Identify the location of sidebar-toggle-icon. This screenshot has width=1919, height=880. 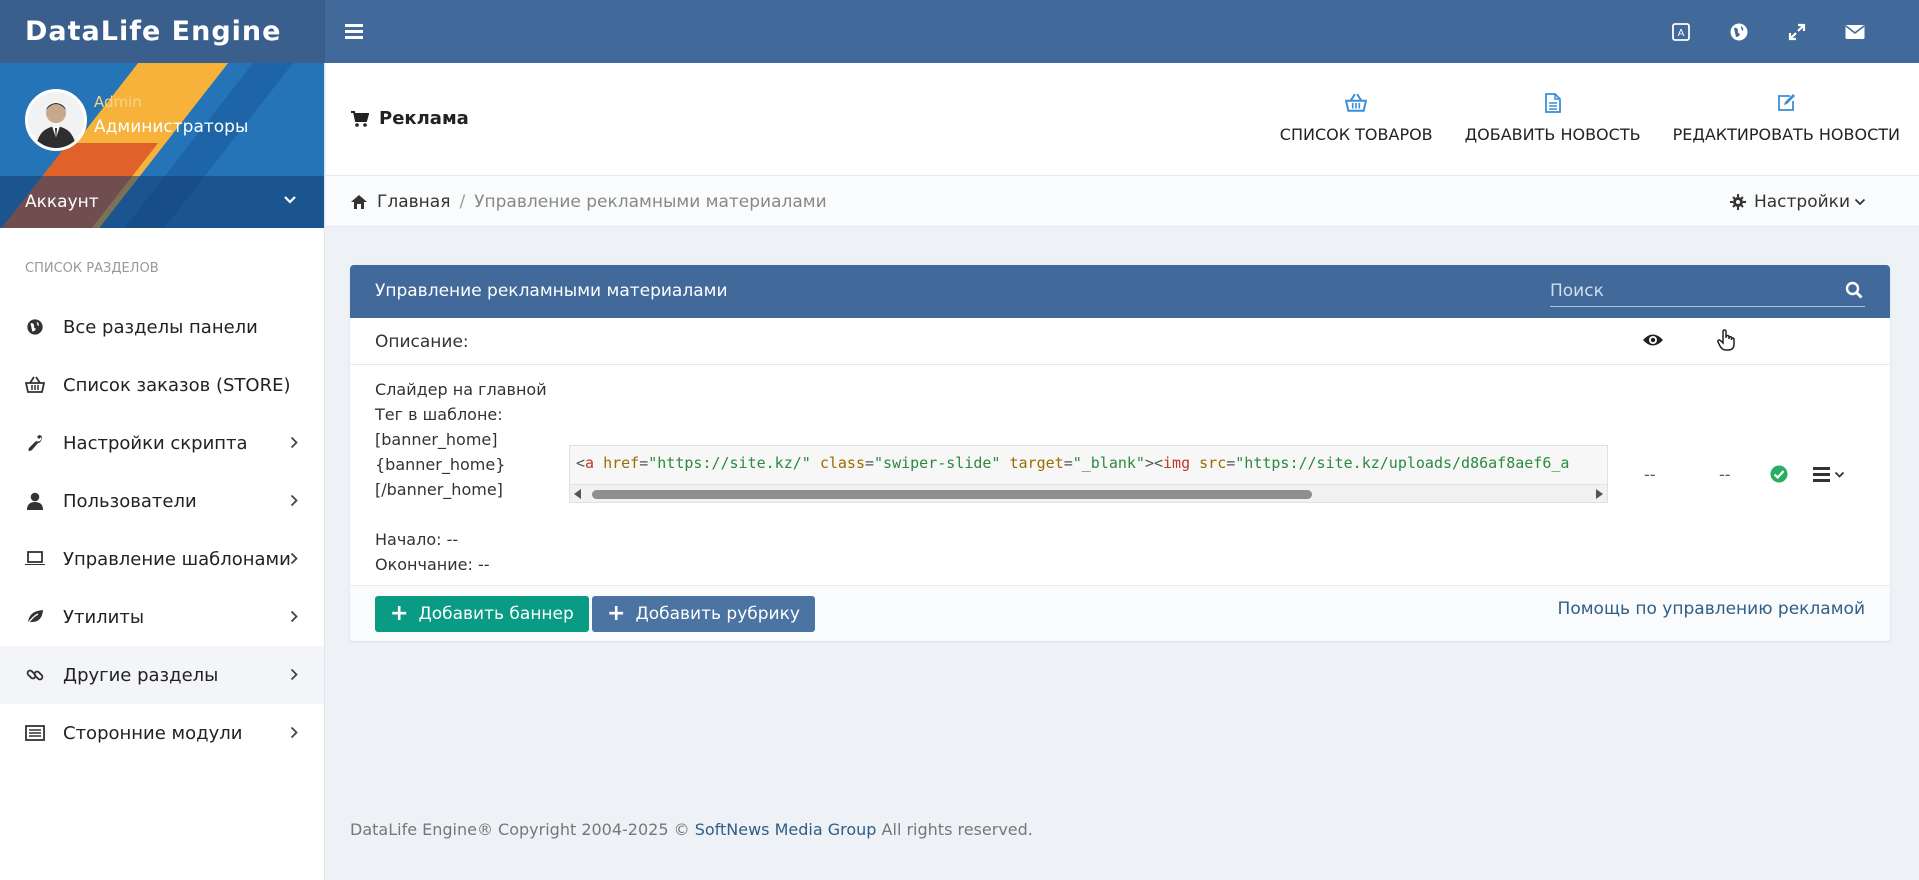
(354, 31).